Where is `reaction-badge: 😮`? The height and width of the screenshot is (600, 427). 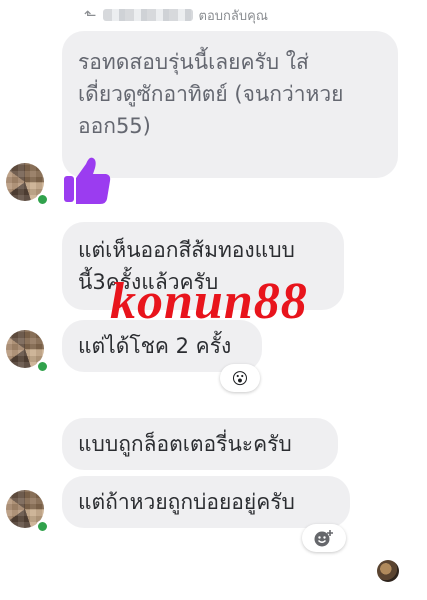 reaction-badge: 😮 is located at coordinates (240, 378).